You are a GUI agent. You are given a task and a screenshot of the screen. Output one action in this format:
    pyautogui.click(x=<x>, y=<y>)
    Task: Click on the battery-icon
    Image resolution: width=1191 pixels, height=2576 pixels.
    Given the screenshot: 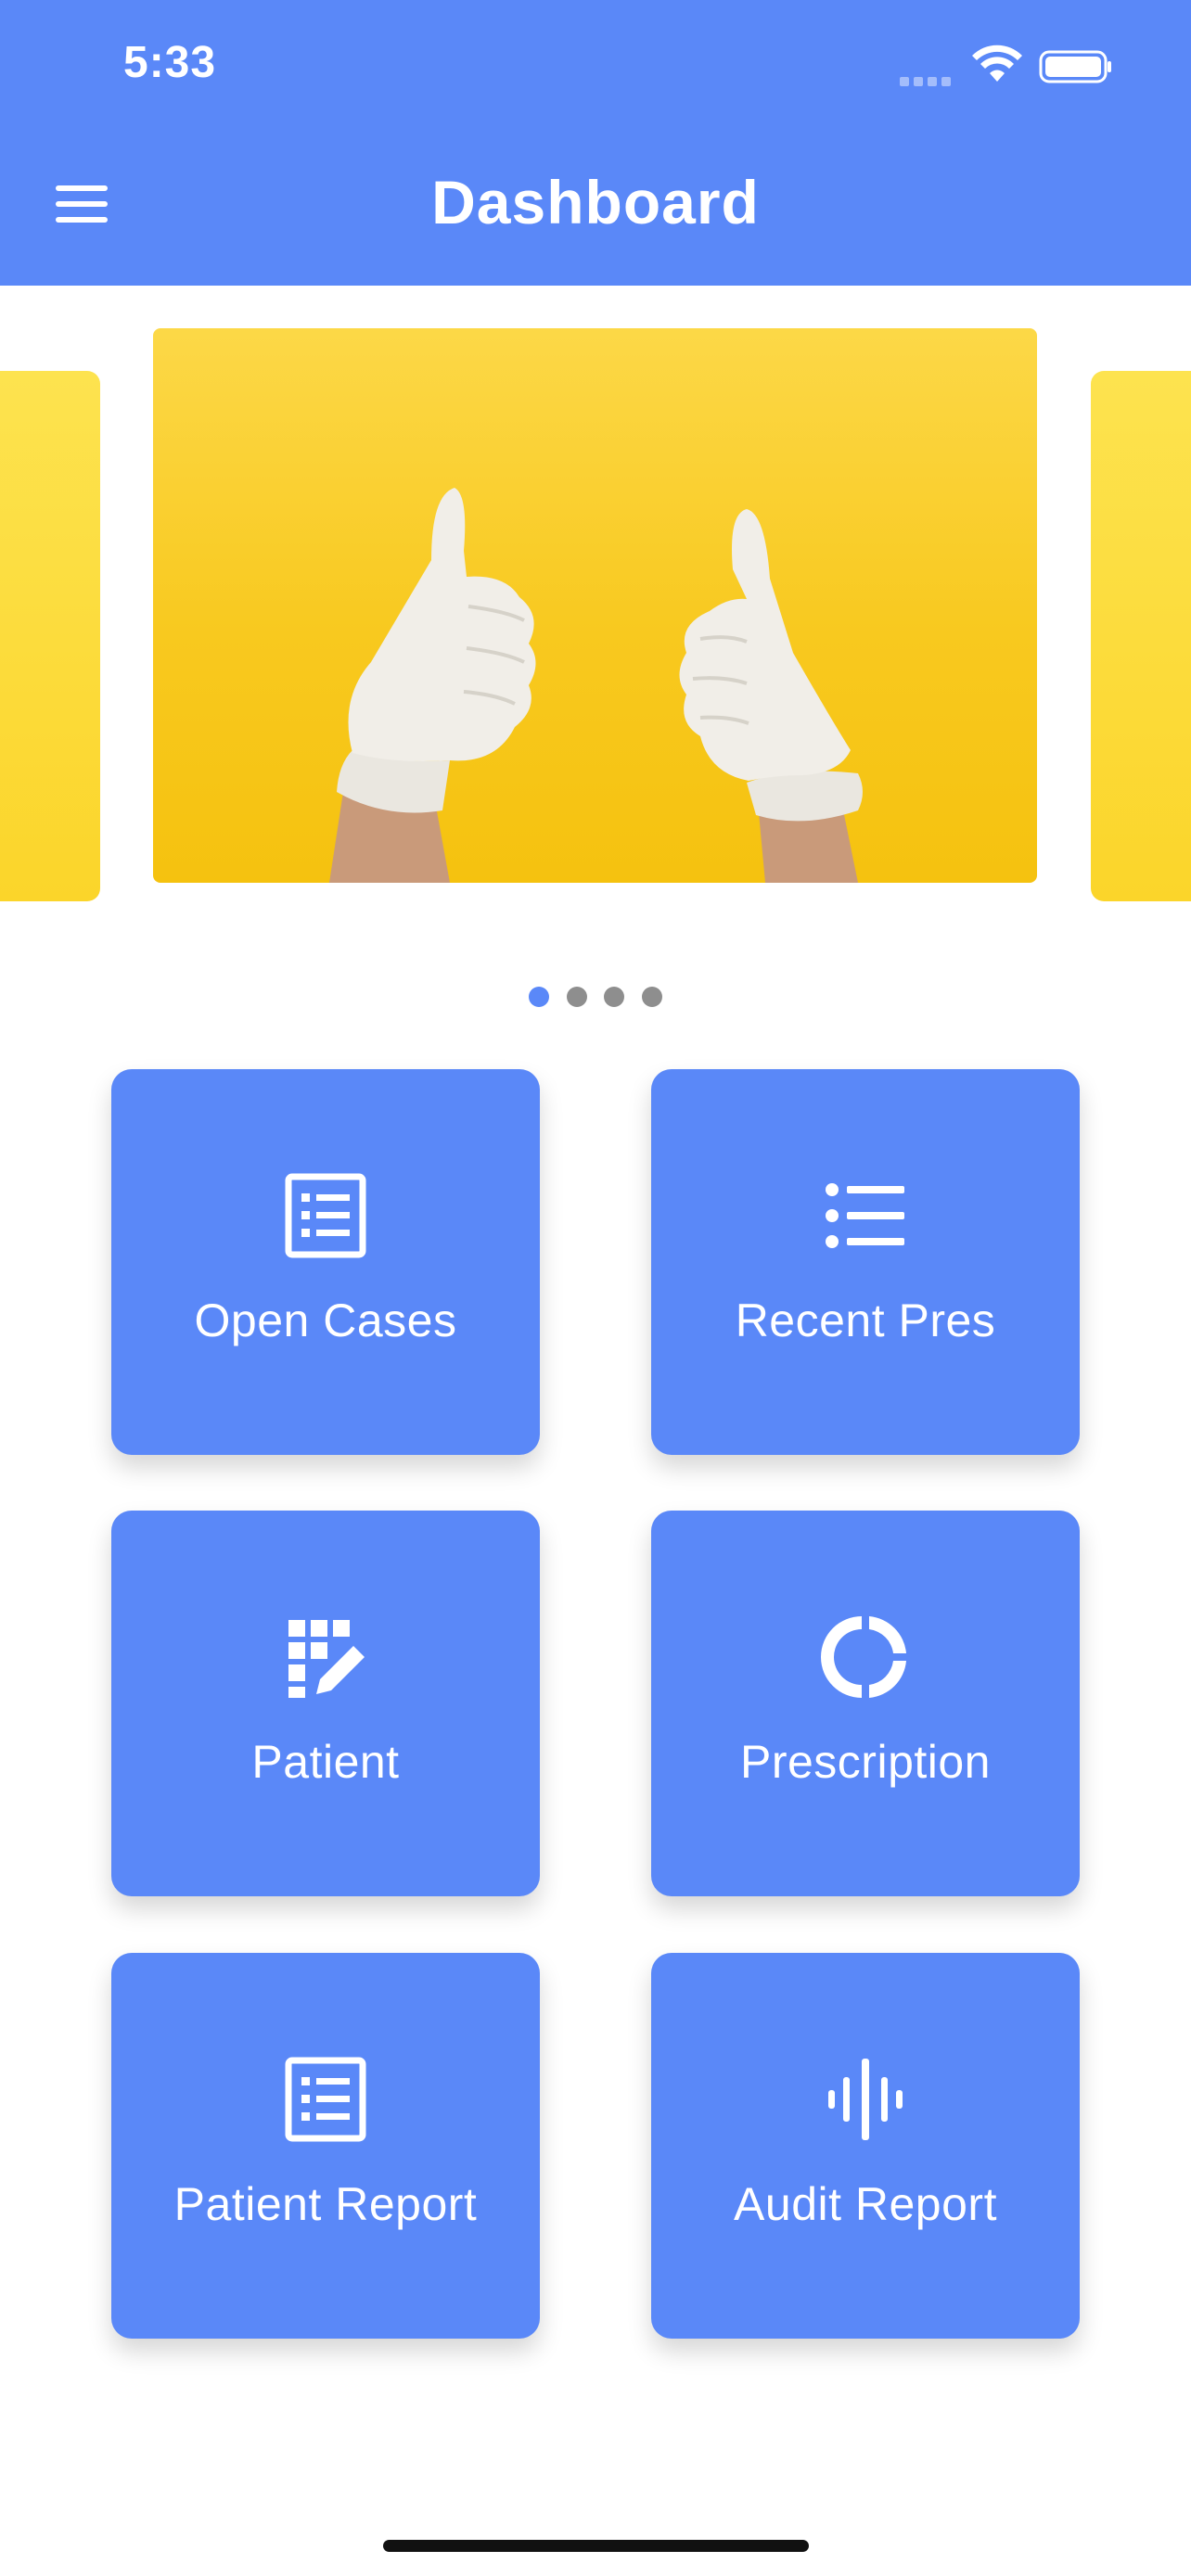 What is the action you would take?
    pyautogui.click(x=1075, y=66)
    